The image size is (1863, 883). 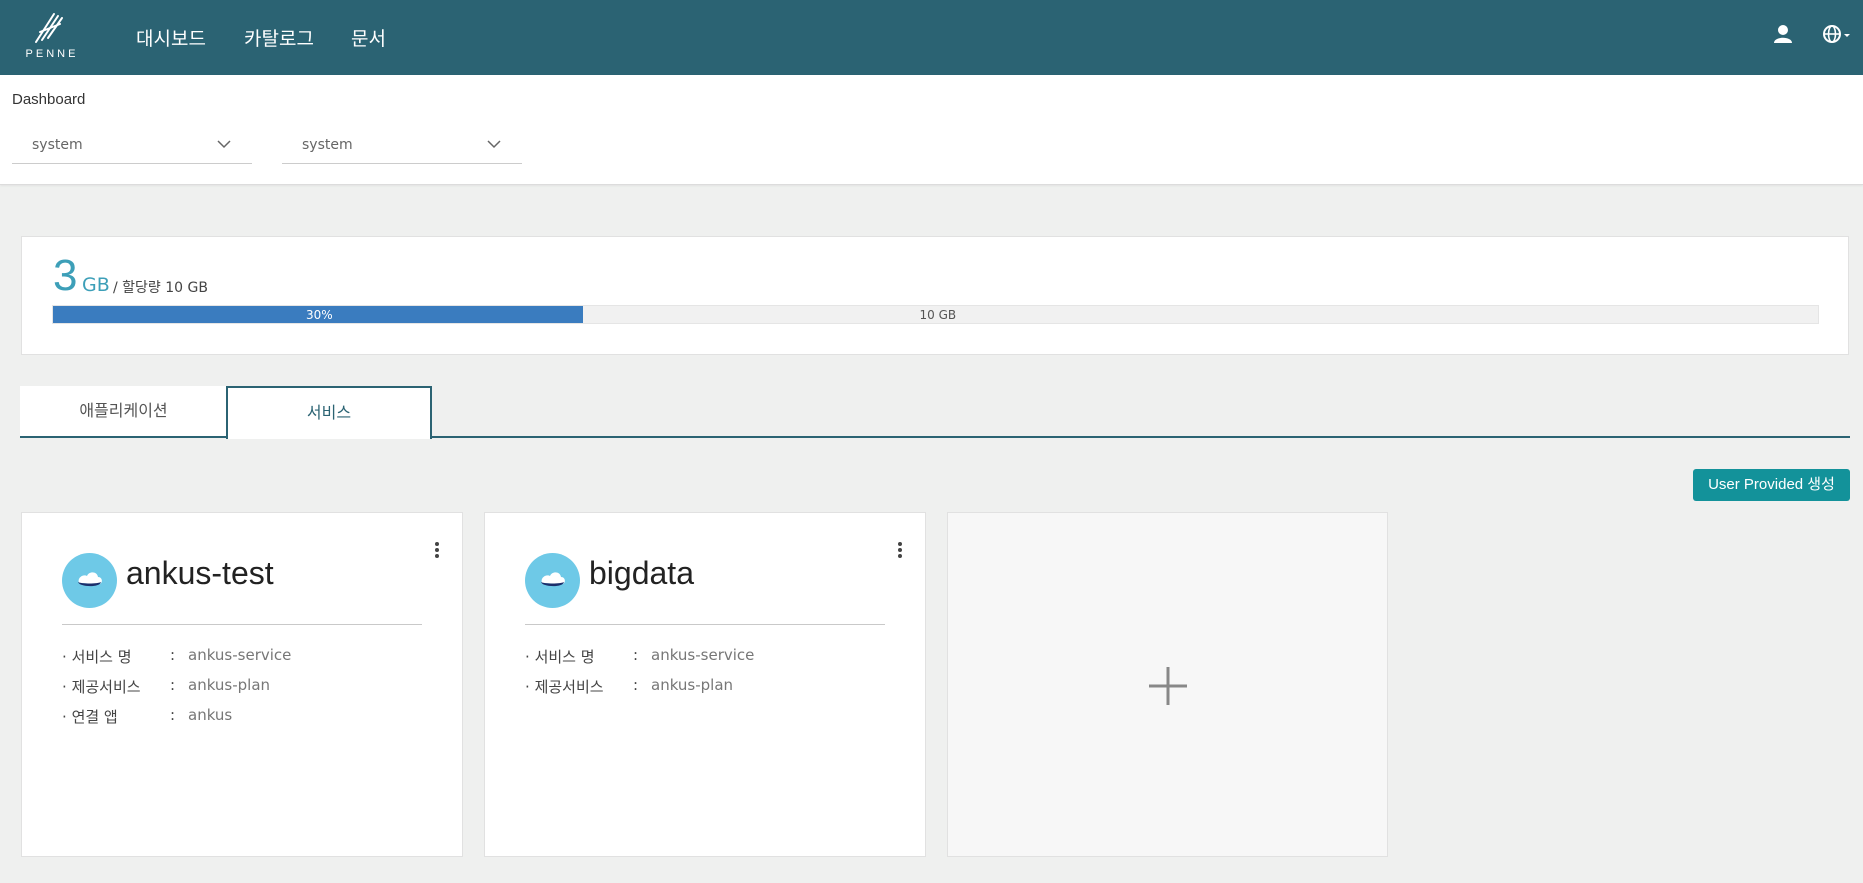 I want to click on quota-progress-fill: 30%, so click(x=318, y=314).